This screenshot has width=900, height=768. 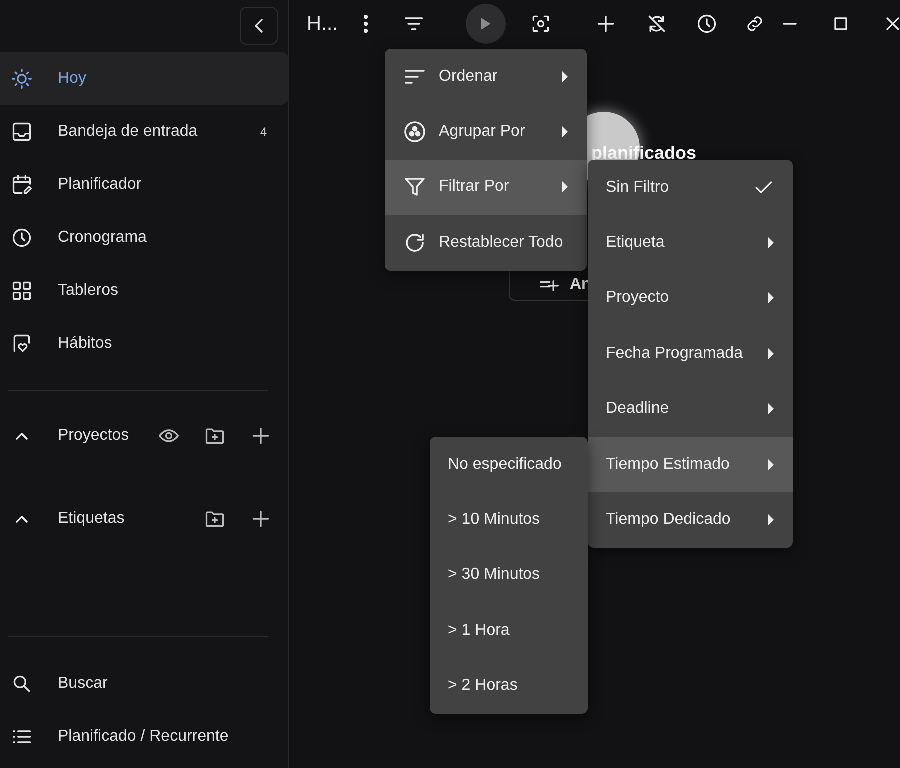 I want to click on sidebar-item: Cronograma, so click(x=144, y=237).